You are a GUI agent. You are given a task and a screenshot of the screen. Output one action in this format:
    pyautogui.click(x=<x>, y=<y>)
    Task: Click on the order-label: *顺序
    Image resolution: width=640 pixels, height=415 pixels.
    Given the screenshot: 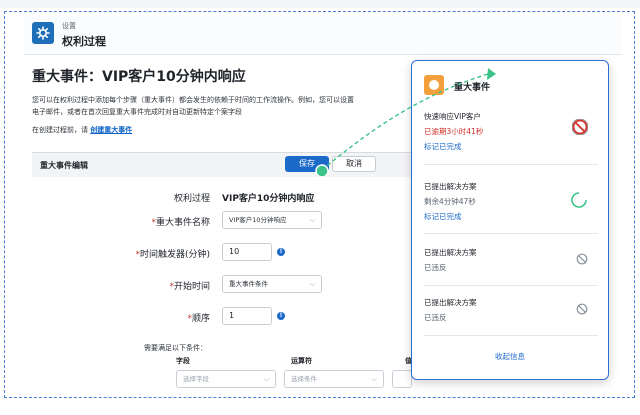 What is the action you would take?
    pyautogui.click(x=198, y=319)
    